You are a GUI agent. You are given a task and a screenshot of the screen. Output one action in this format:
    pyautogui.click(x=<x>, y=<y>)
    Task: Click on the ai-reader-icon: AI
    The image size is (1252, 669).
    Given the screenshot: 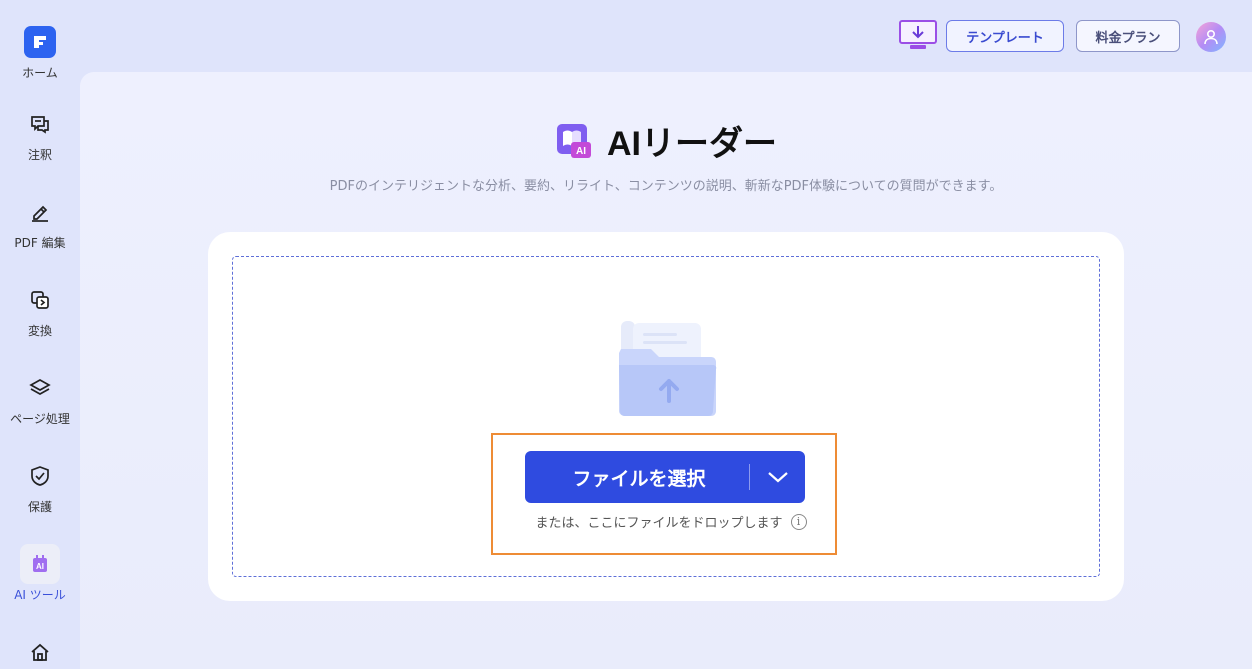 What is the action you would take?
    pyautogui.click(x=574, y=140)
    